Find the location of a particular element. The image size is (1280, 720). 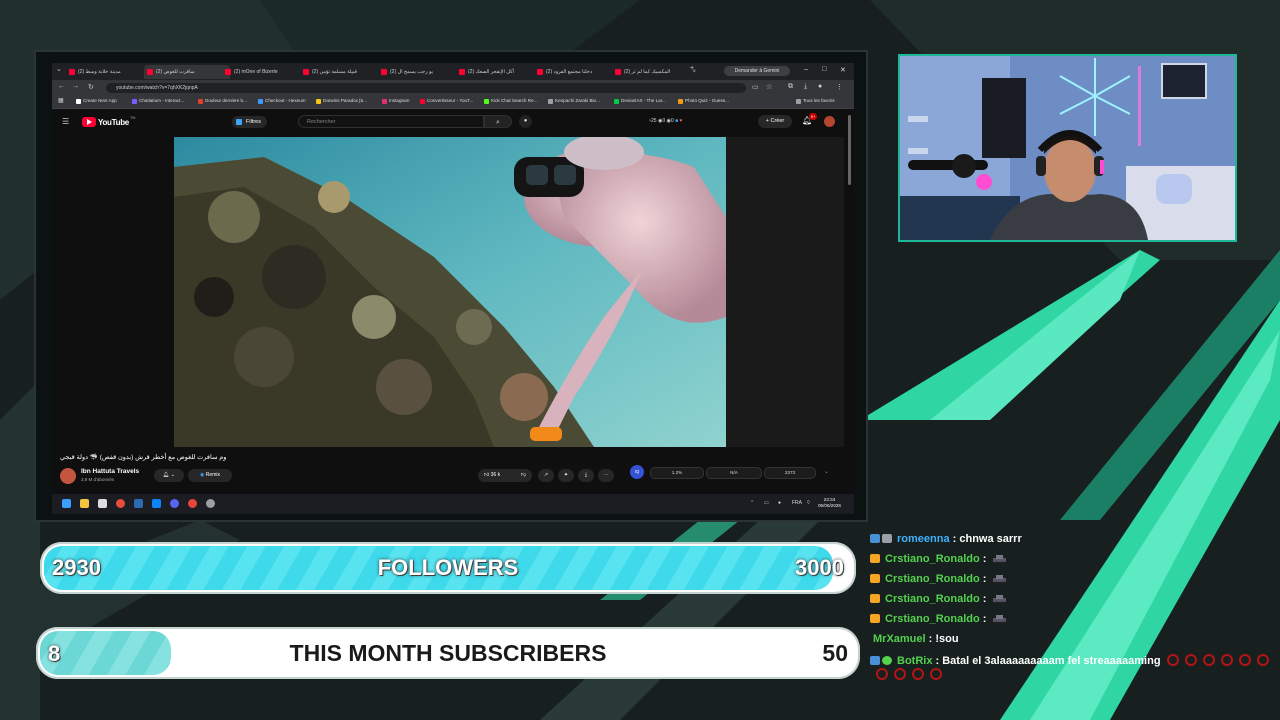

bookmark-label: Create Next App is located at coordinates (100, 100).